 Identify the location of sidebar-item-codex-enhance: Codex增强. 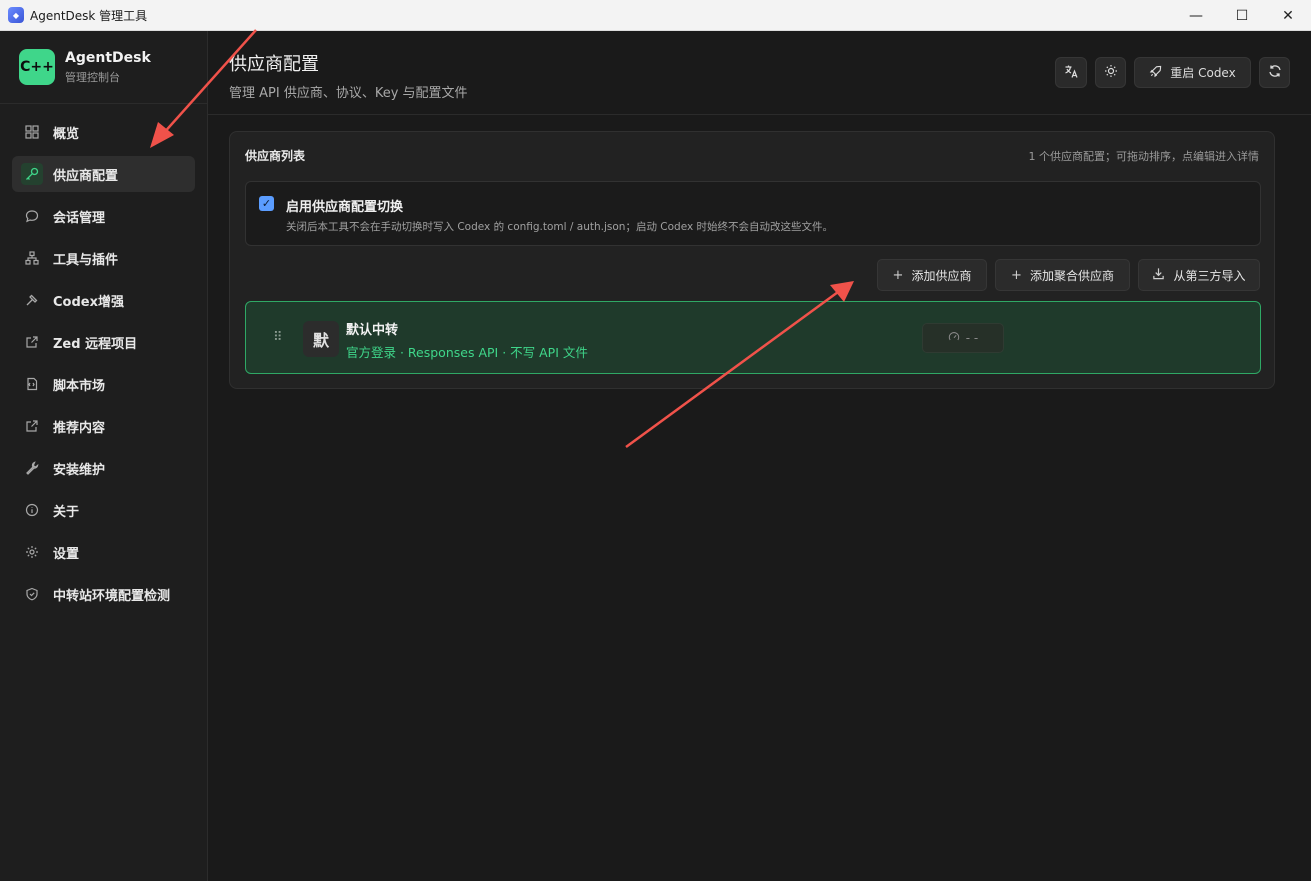
(103, 300).